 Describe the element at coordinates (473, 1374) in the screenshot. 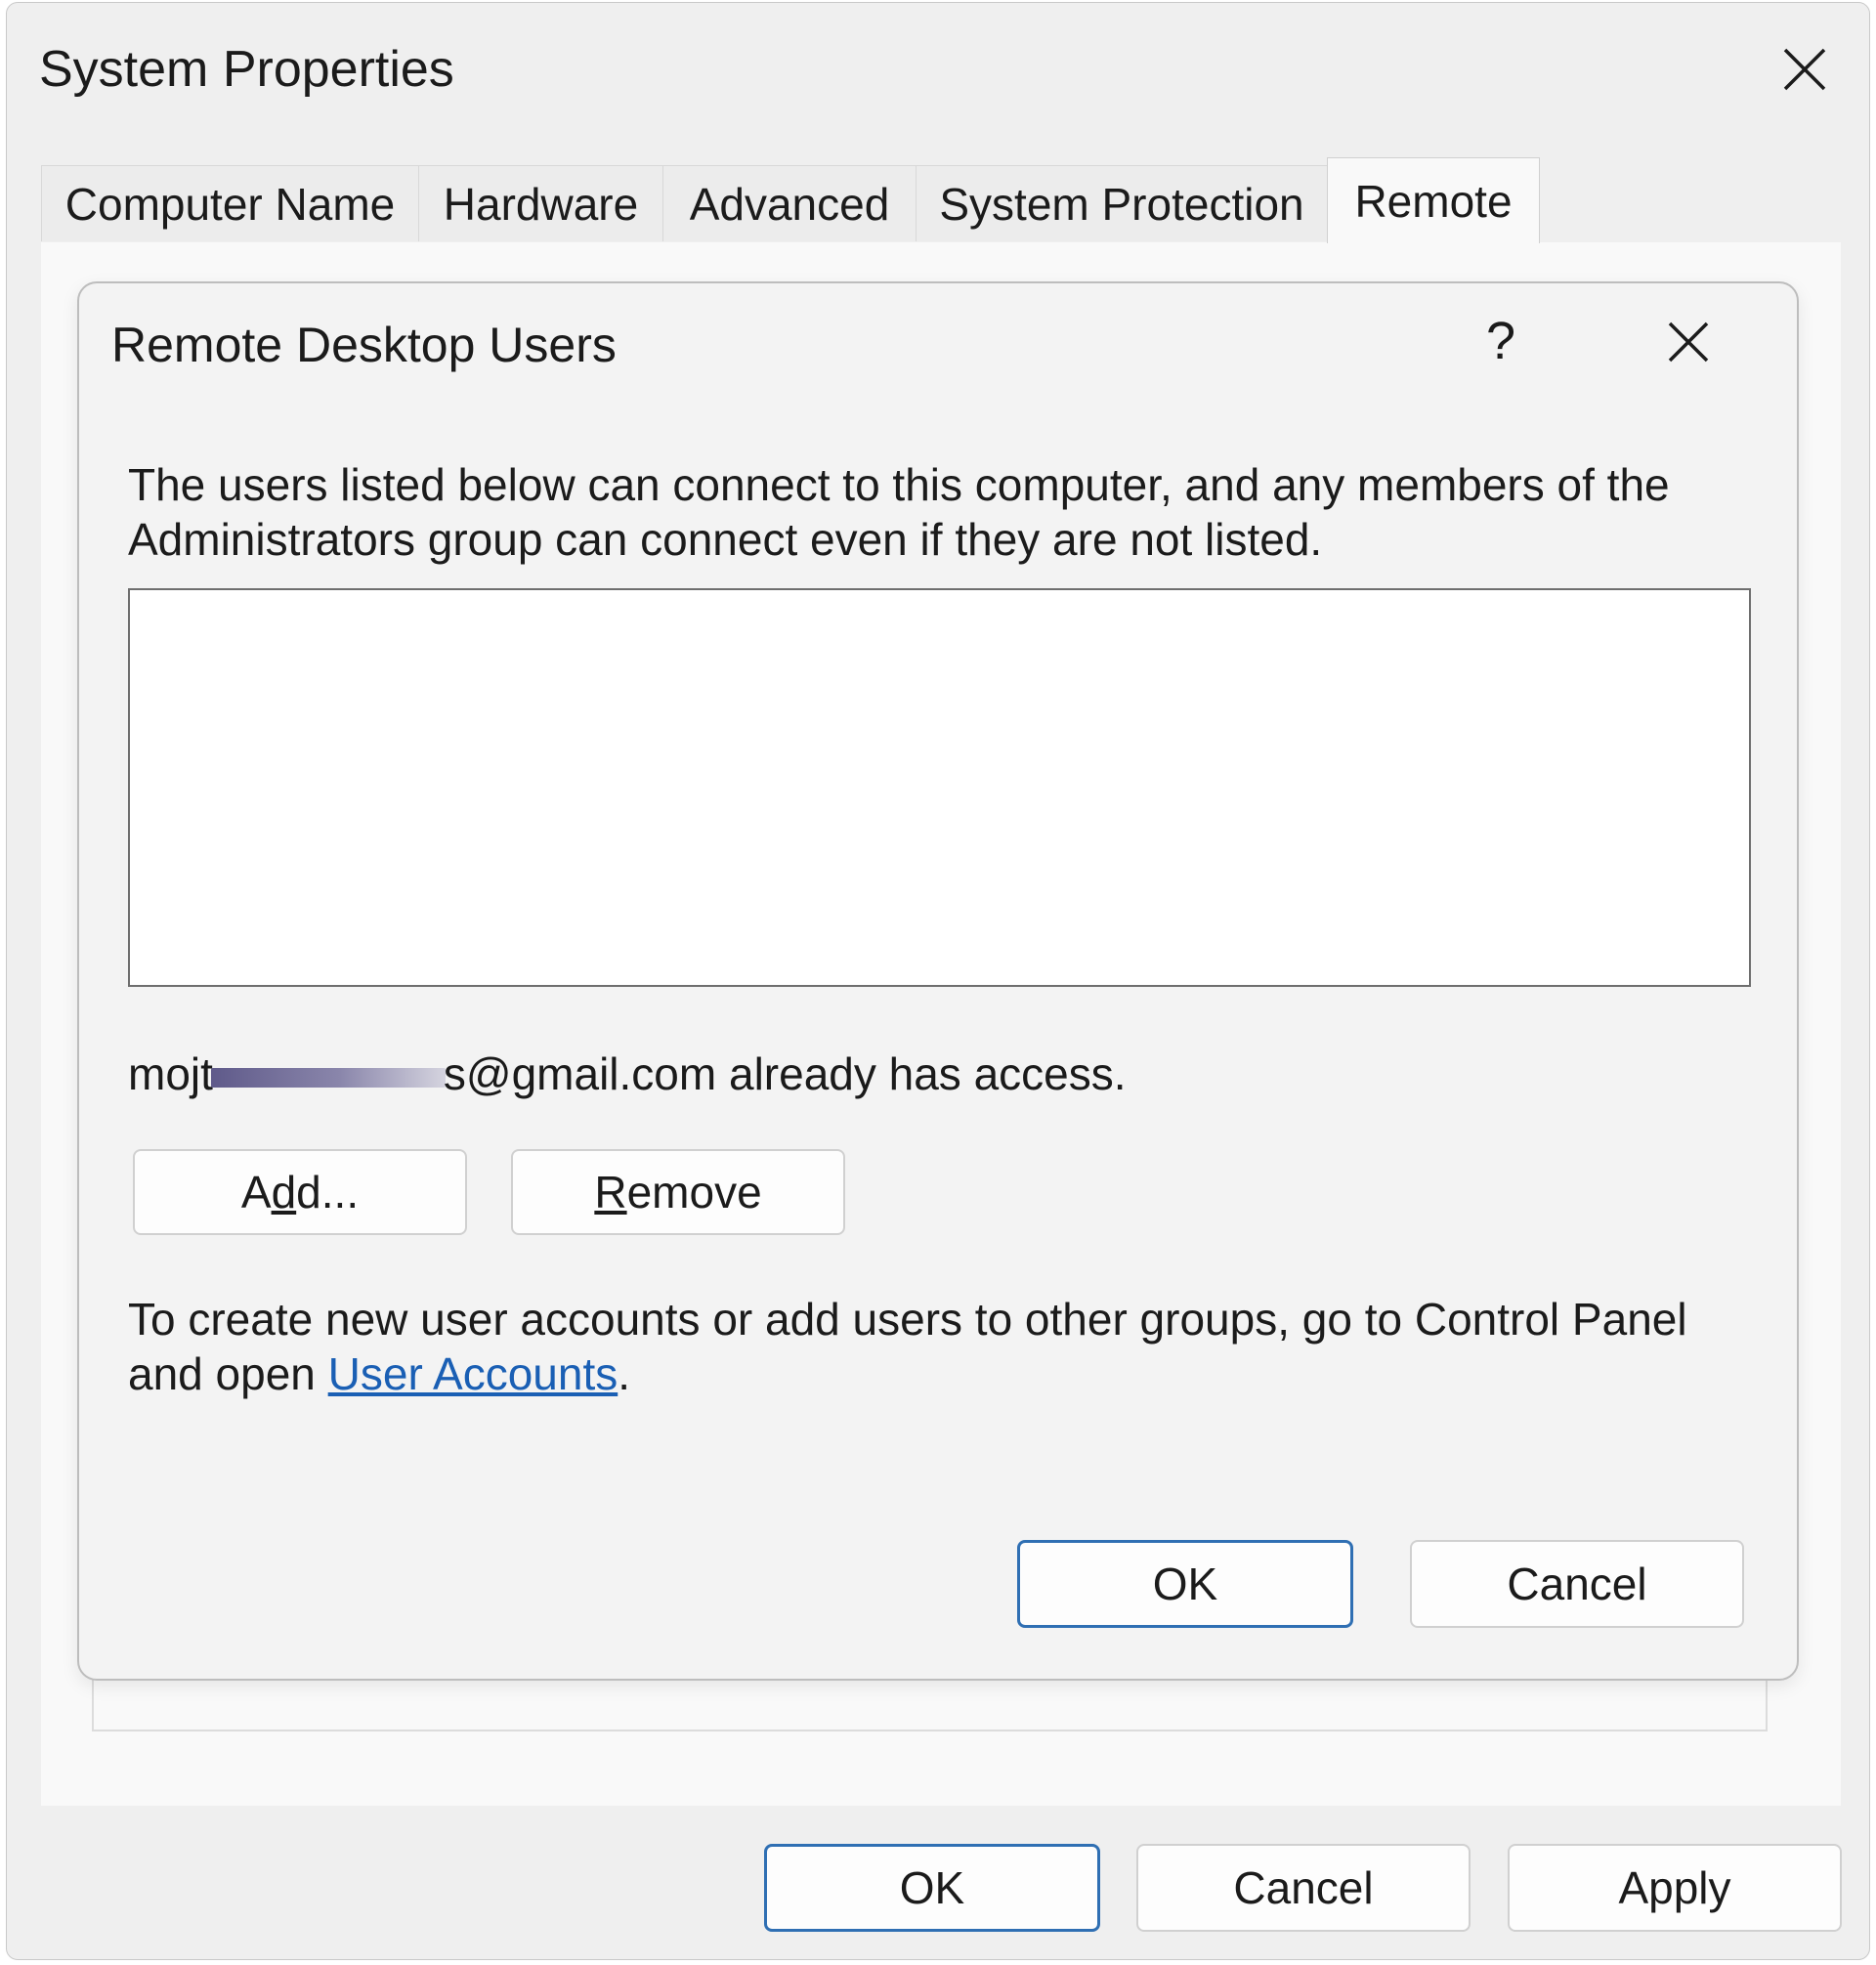

I see `user-accounts-link: User Accounts` at that location.